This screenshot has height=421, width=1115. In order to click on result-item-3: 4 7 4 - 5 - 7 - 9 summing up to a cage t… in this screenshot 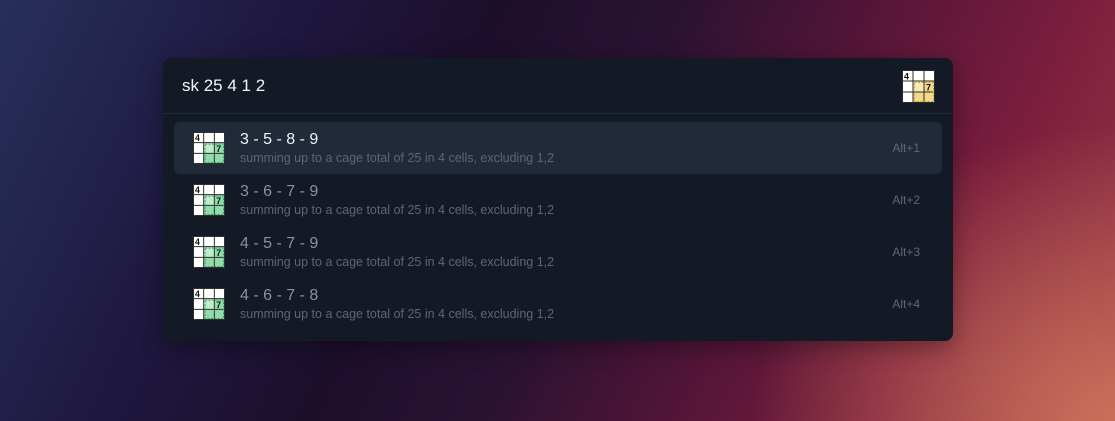, I will do `click(558, 252)`.